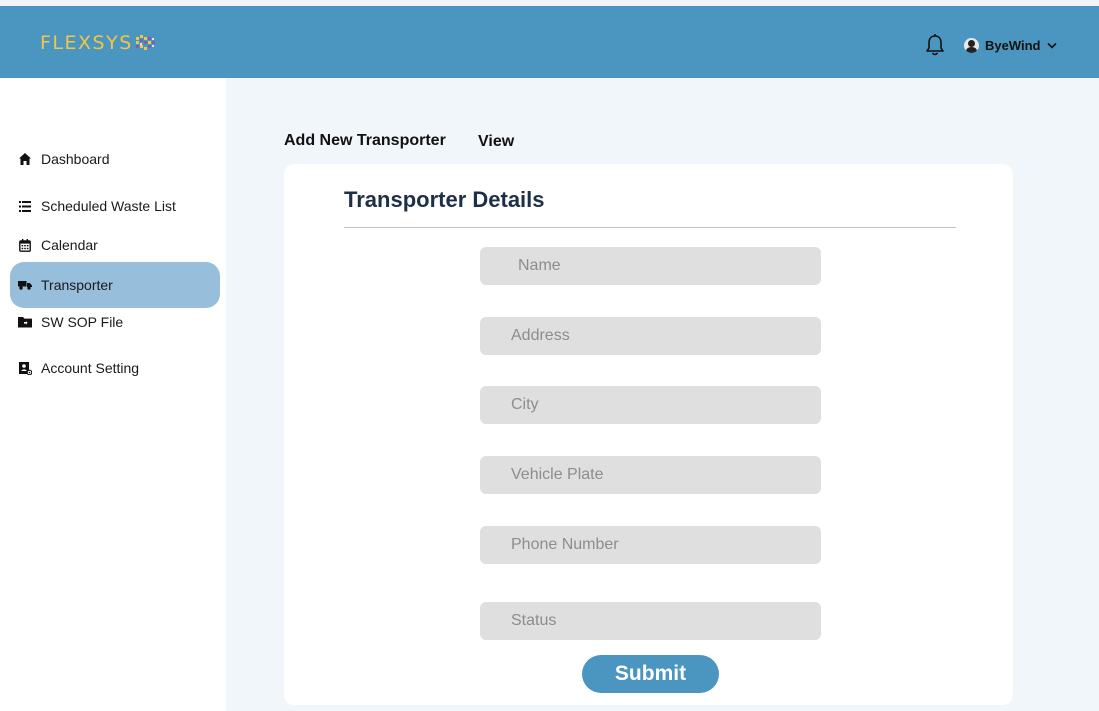 The height and width of the screenshot is (711, 1099). I want to click on sidebar-item-label: Scheduled Waste List, so click(108, 206).